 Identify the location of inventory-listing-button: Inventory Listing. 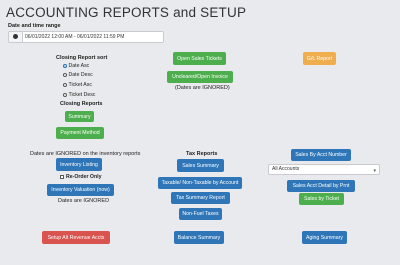
(79, 164).